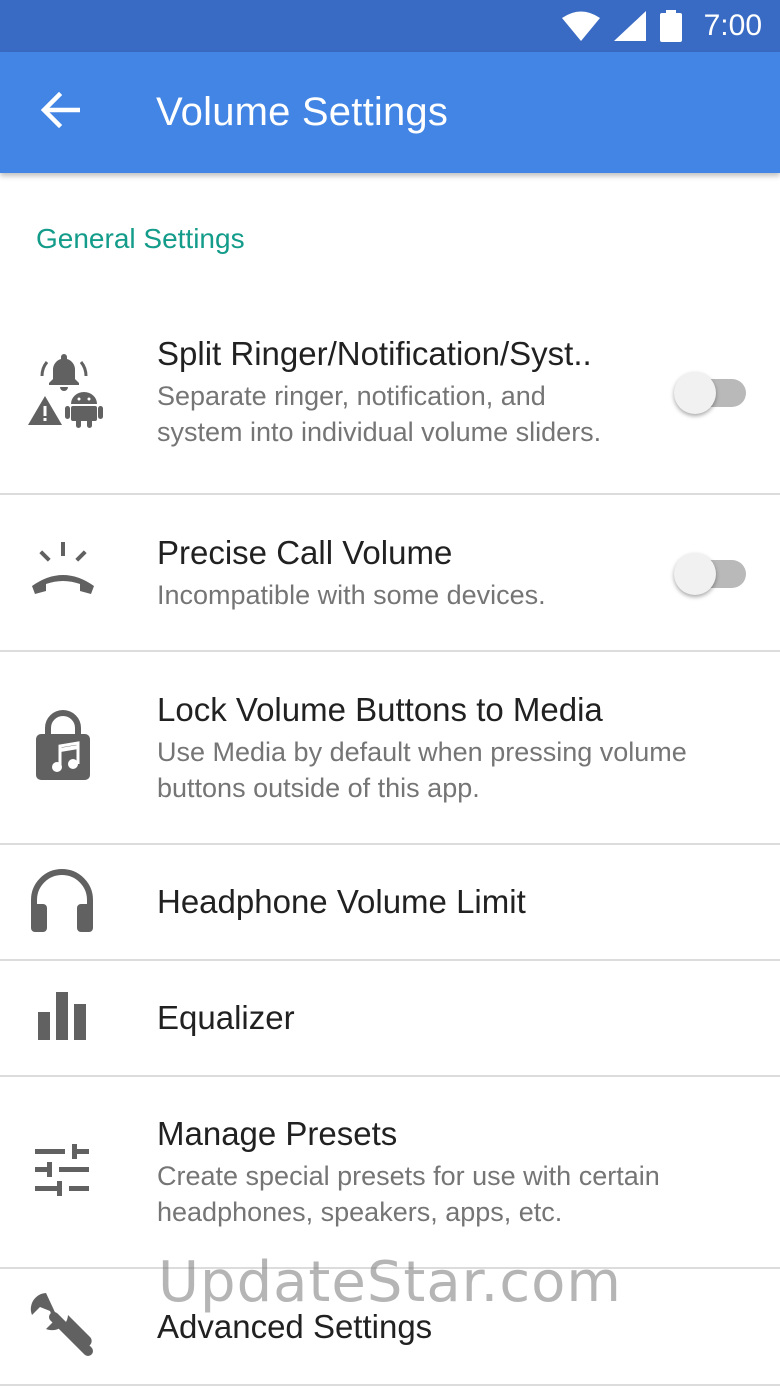  I want to click on setting-title: Split Ringer/Notification/Syst.., so click(374, 353).